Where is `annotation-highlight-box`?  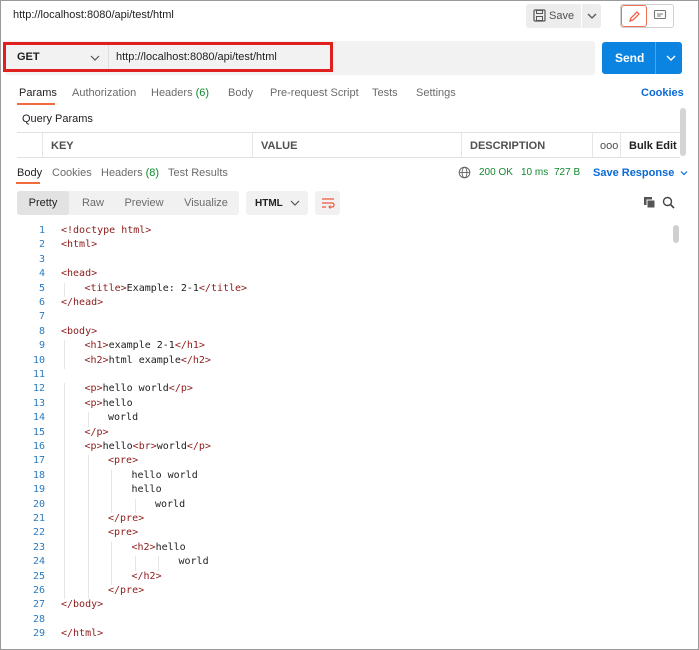 annotation-highlight-box is located at coordinates (168, 57).